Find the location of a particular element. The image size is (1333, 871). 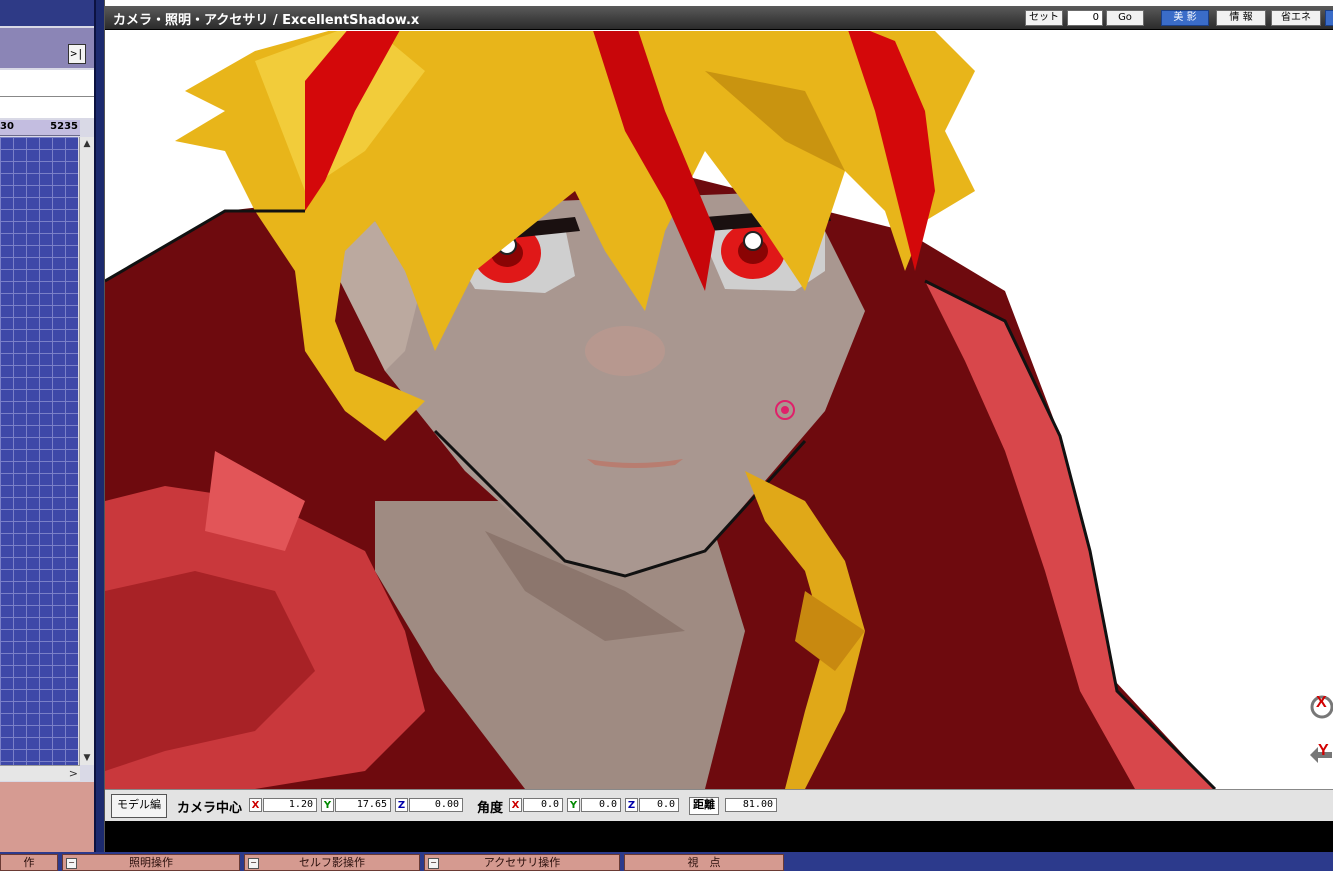

center-y-axis-label: Y is located at coordinates (327, 805).